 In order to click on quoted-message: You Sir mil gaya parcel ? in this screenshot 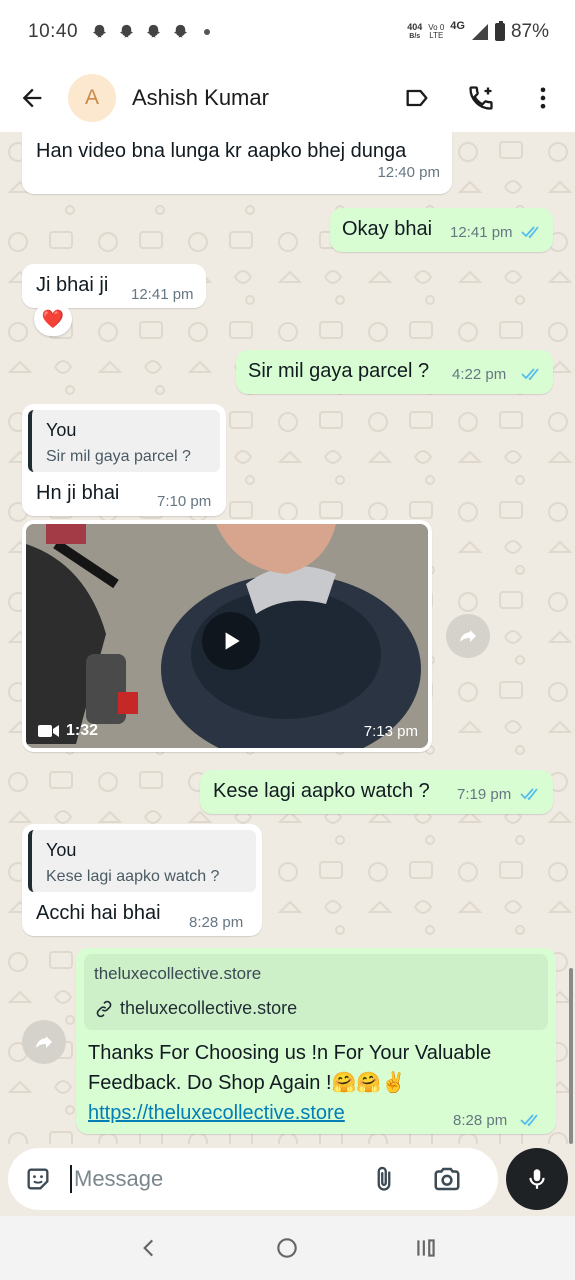, I will do `click(124, 441)`.